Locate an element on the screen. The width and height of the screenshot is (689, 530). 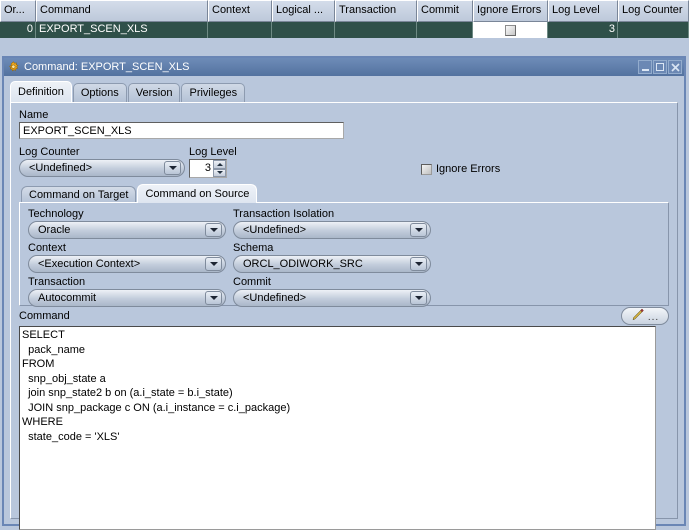
grid-col-log-level: Log Level is located at coordinates (583, 11).